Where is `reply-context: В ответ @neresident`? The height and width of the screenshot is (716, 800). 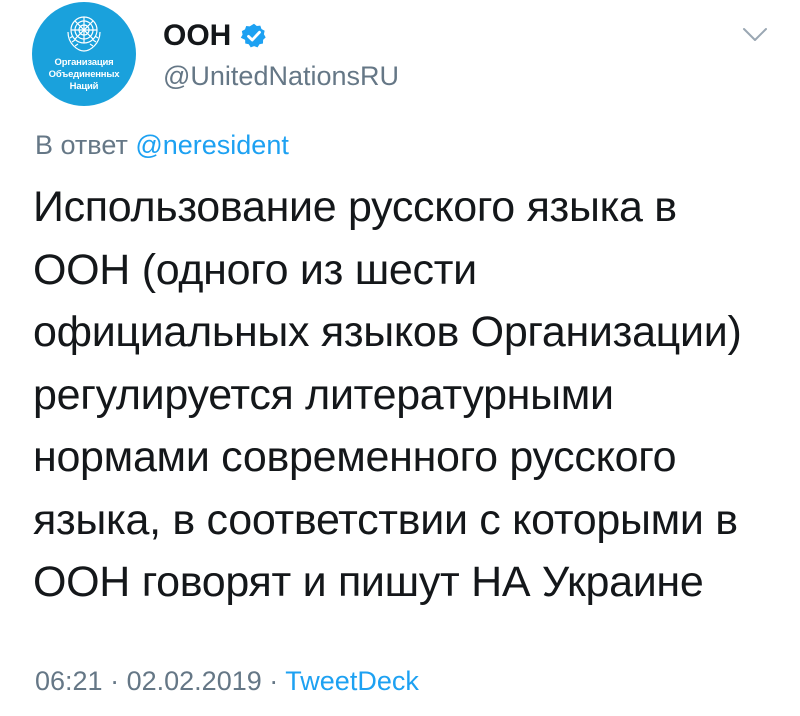 reply-context: В ответ @neresident is located at coordinates (162, 145).